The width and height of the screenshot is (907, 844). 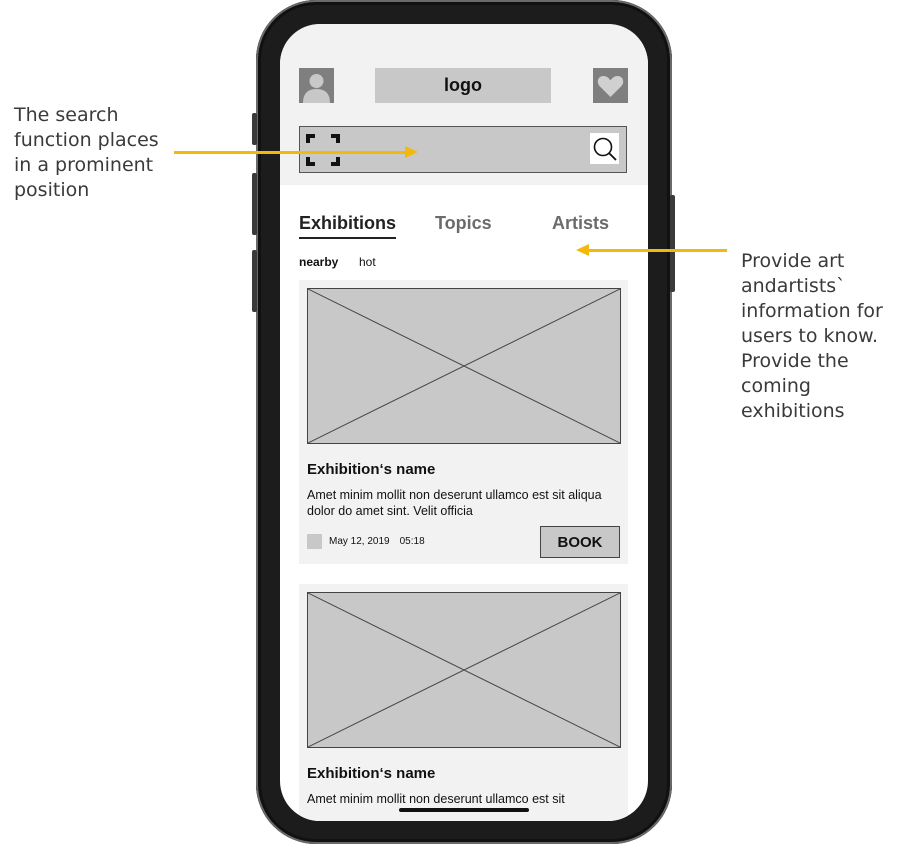 I want to click on home-indicator, so click(x=464, y=810).